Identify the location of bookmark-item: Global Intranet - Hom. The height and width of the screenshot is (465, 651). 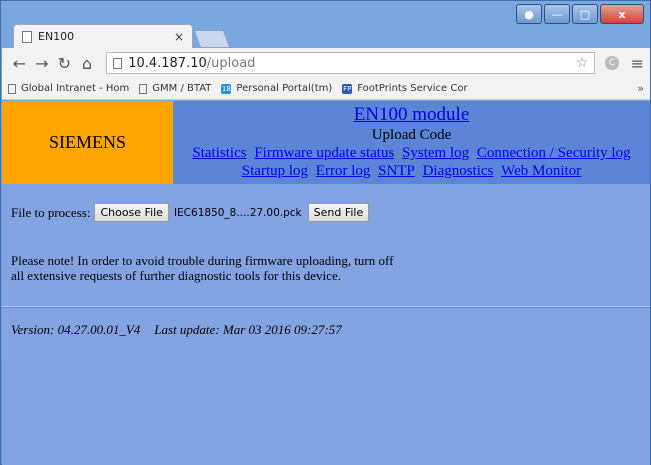
(68, 88).